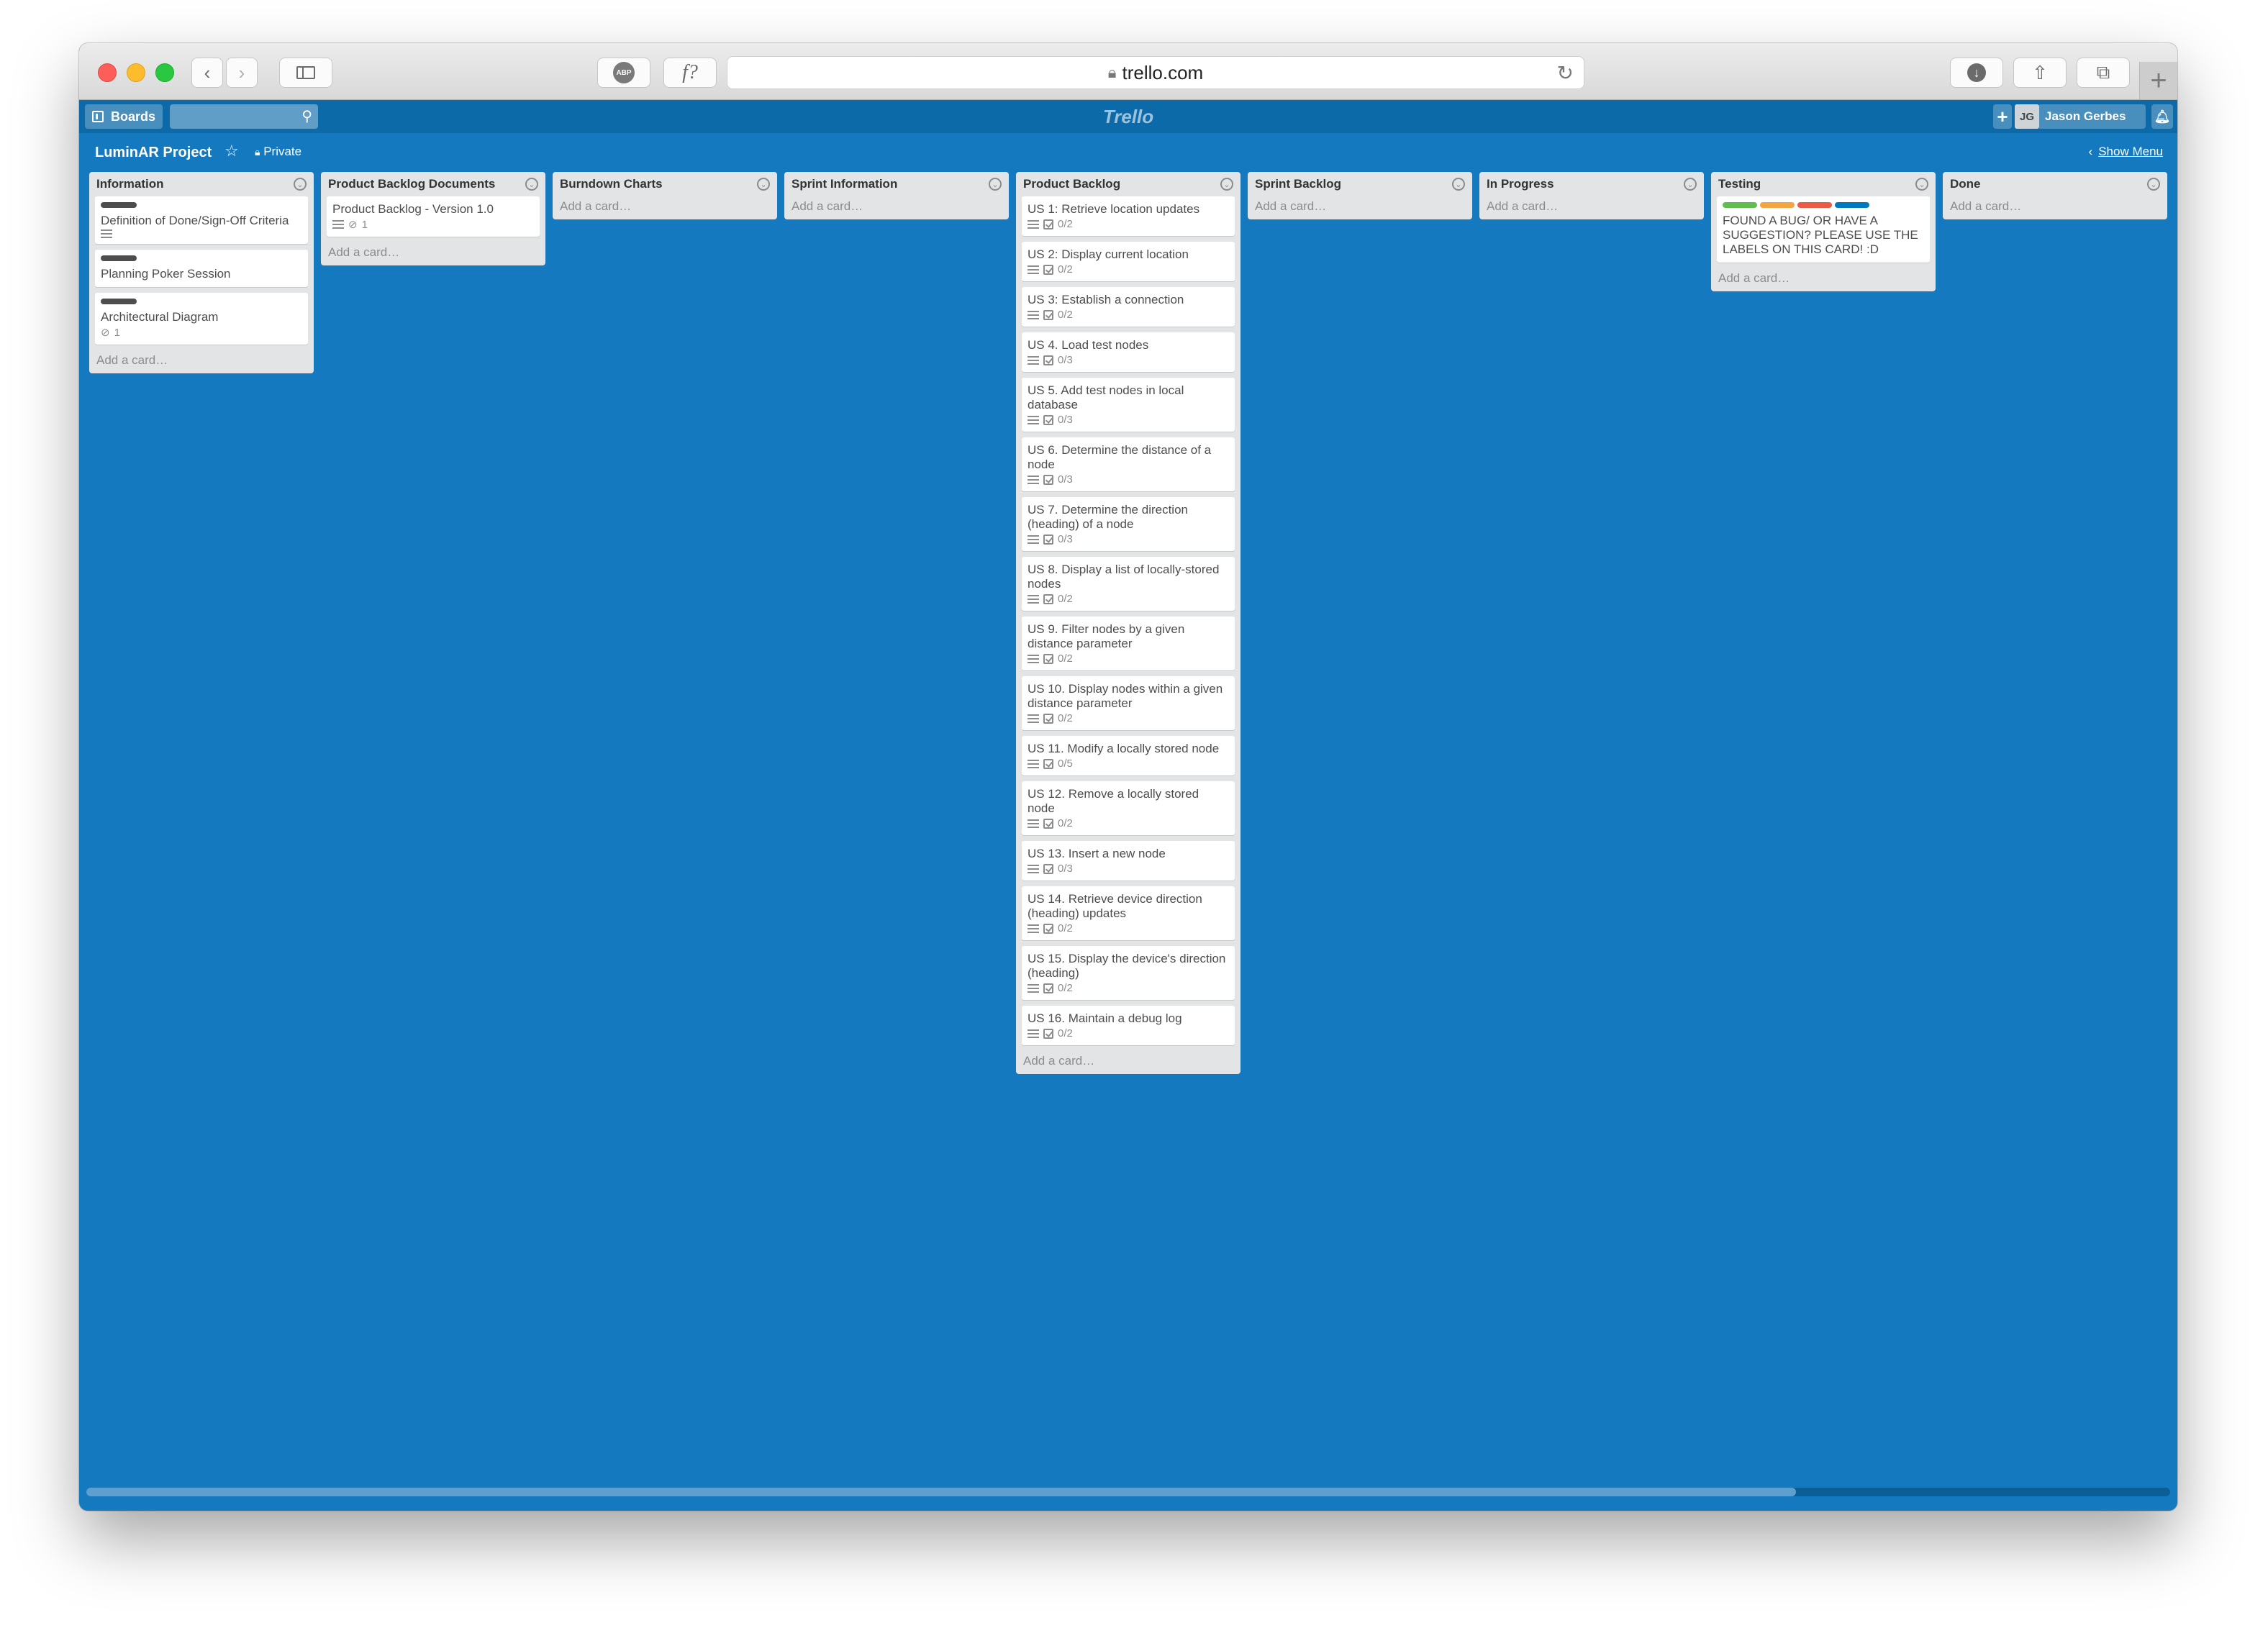  I want to click on user-menu-button: Jason Gerbes, so click(2092, 116).